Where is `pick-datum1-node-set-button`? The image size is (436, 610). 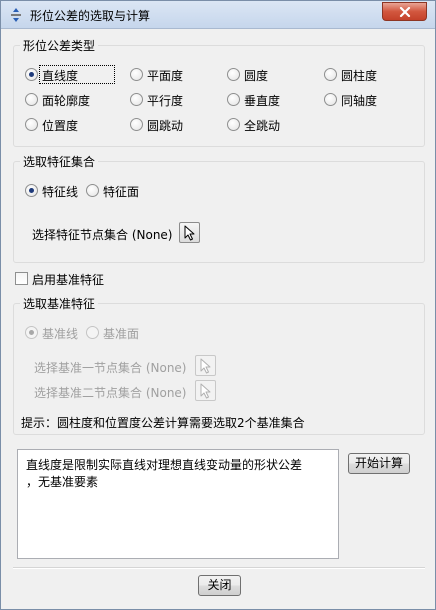
pick-datum1-node-set-button is located at coordinates (205, 365).